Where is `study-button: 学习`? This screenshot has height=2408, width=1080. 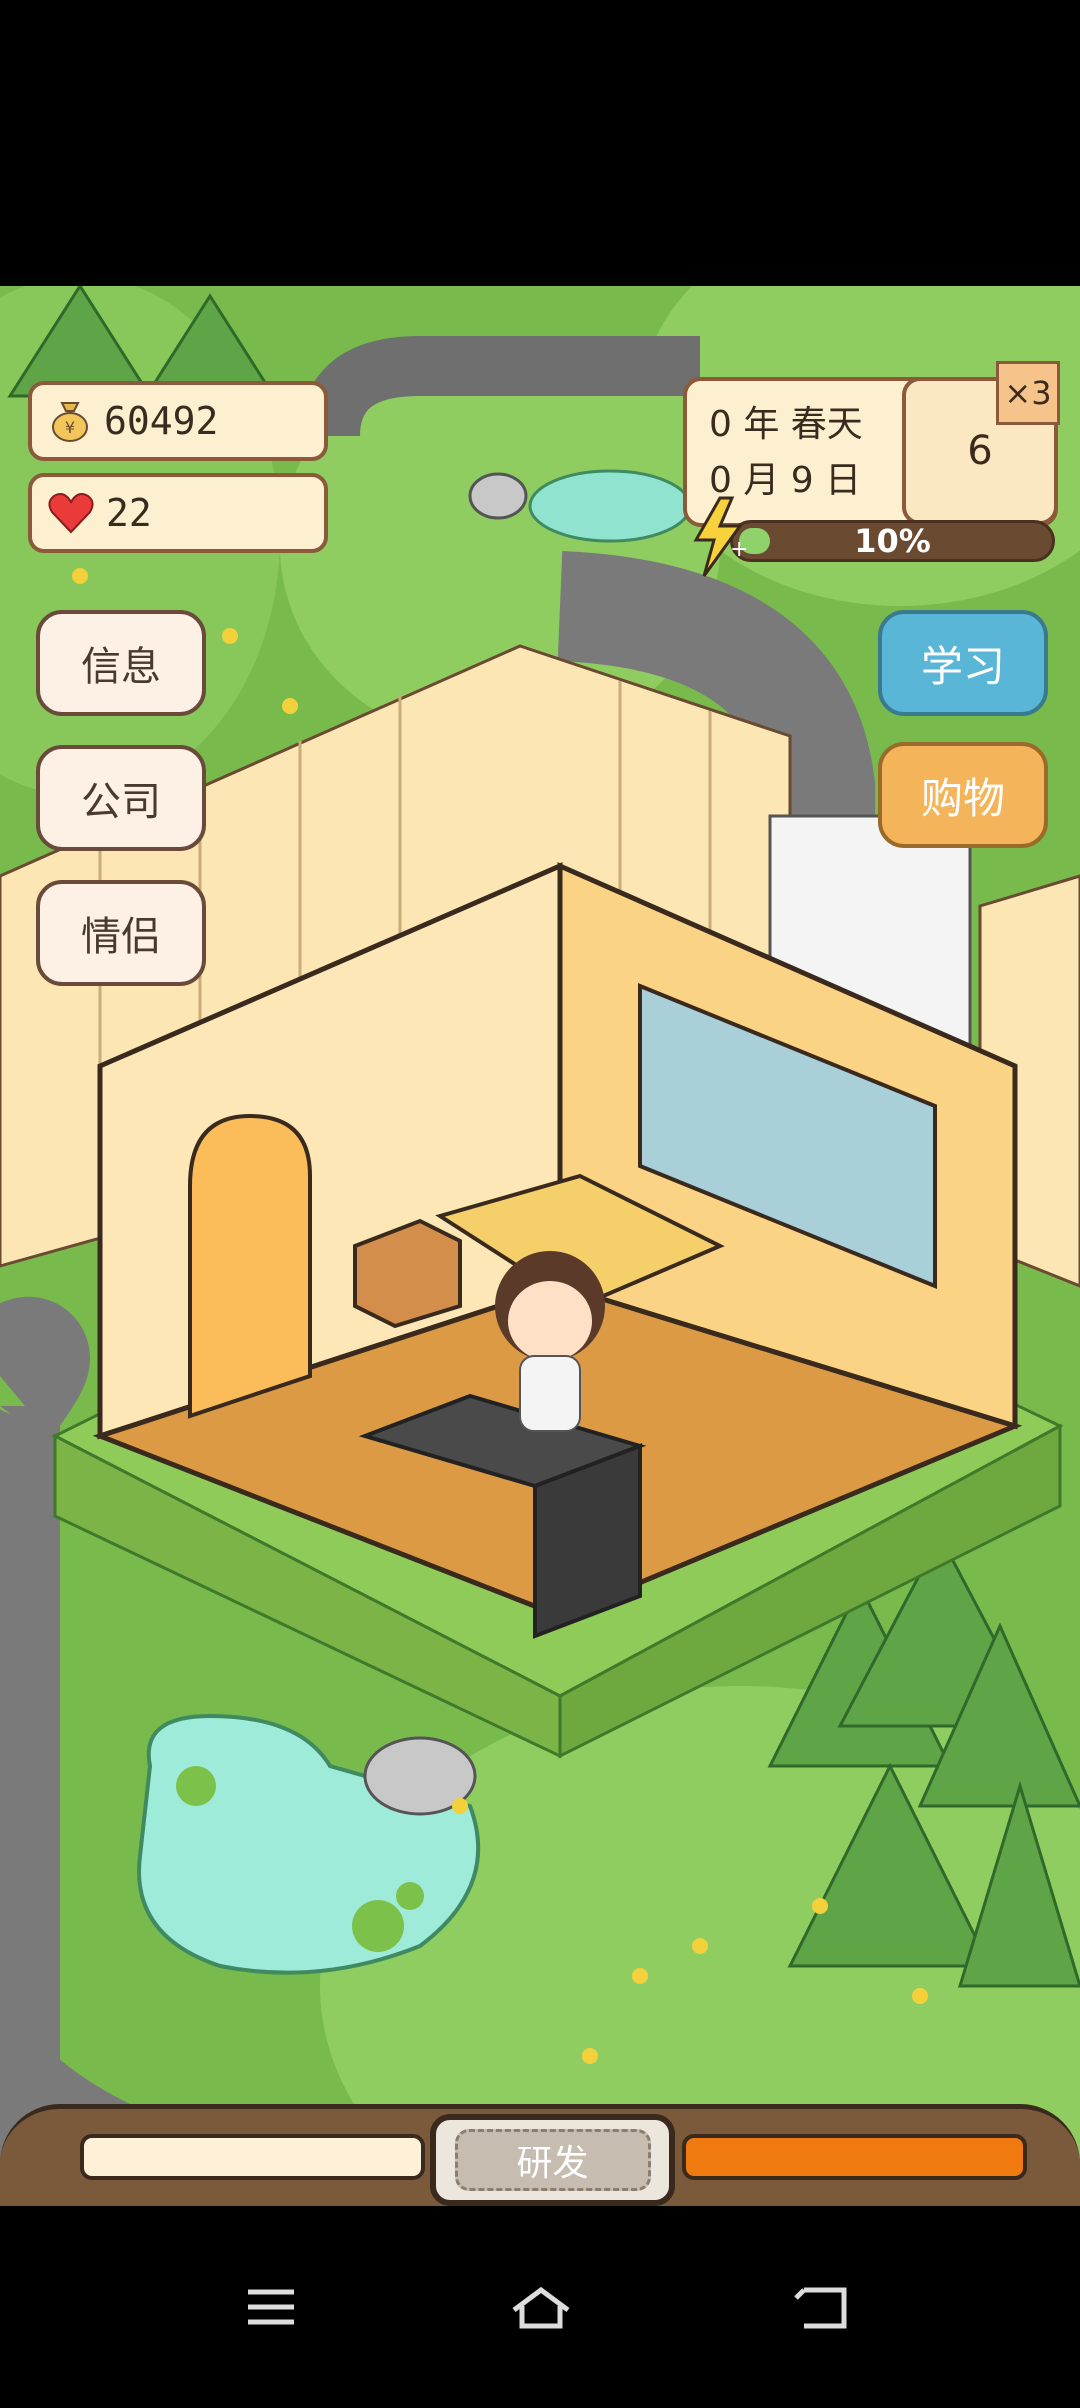
study-button: 学习 is located at coordinates (963, 663).